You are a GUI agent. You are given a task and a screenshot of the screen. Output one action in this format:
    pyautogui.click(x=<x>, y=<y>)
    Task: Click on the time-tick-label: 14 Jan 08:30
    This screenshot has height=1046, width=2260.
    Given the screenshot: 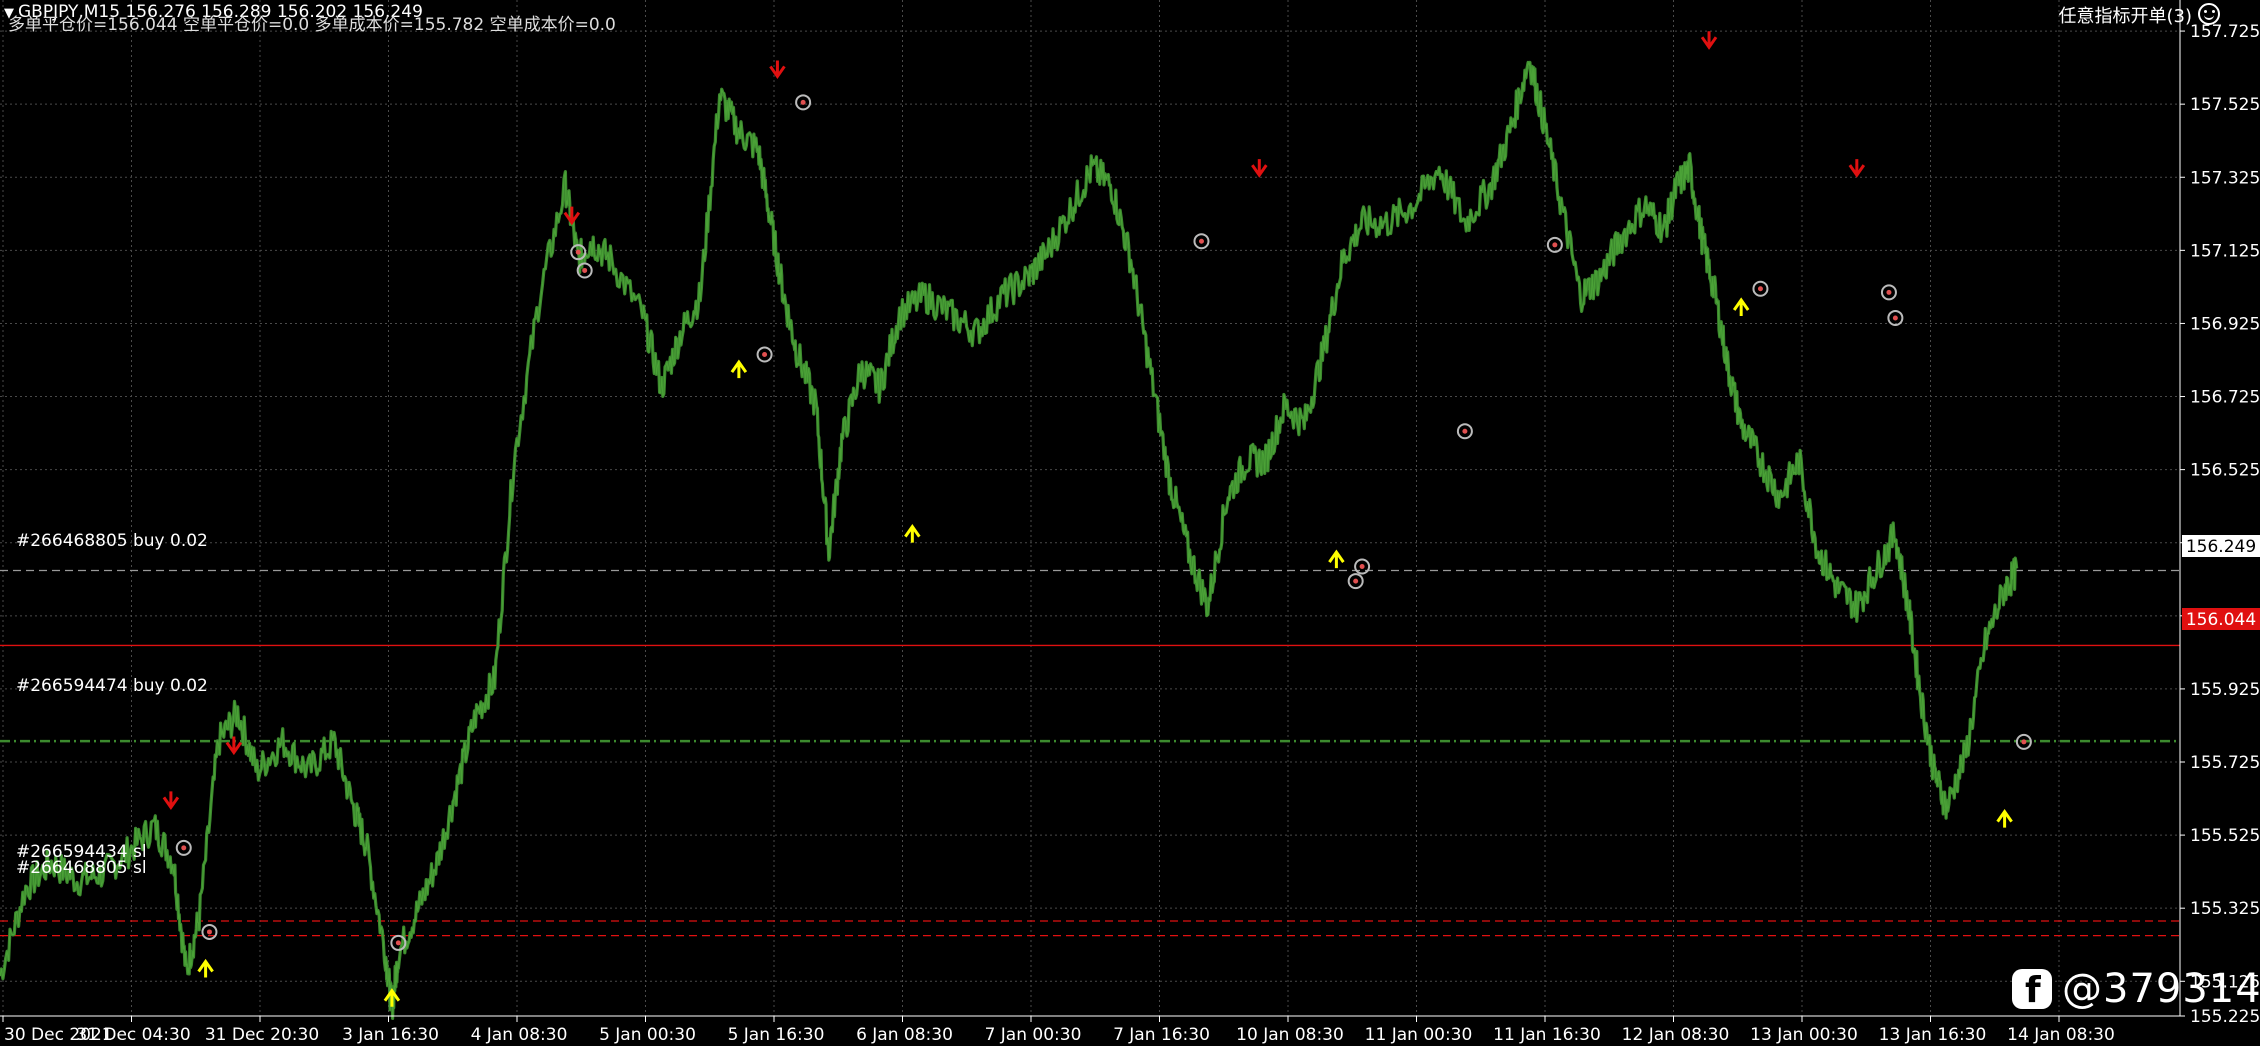 What is the action you would take?
    pyautogui.click(x=2061, y=1035)
    